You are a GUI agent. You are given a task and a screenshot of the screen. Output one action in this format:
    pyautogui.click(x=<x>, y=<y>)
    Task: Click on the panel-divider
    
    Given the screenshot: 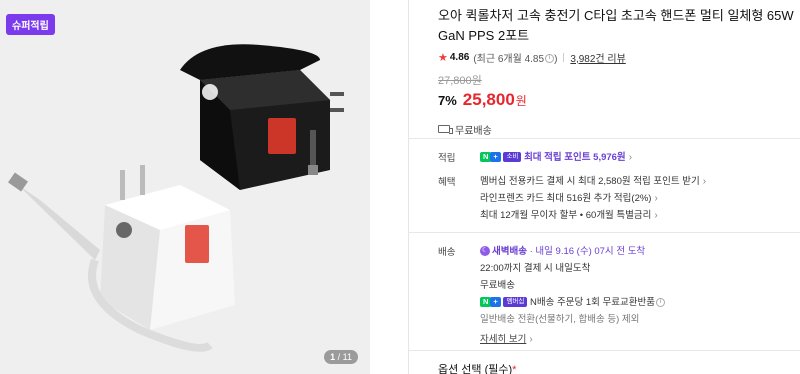 What is the action you would take?
    pyautogui.click(x=408, y=187)
    